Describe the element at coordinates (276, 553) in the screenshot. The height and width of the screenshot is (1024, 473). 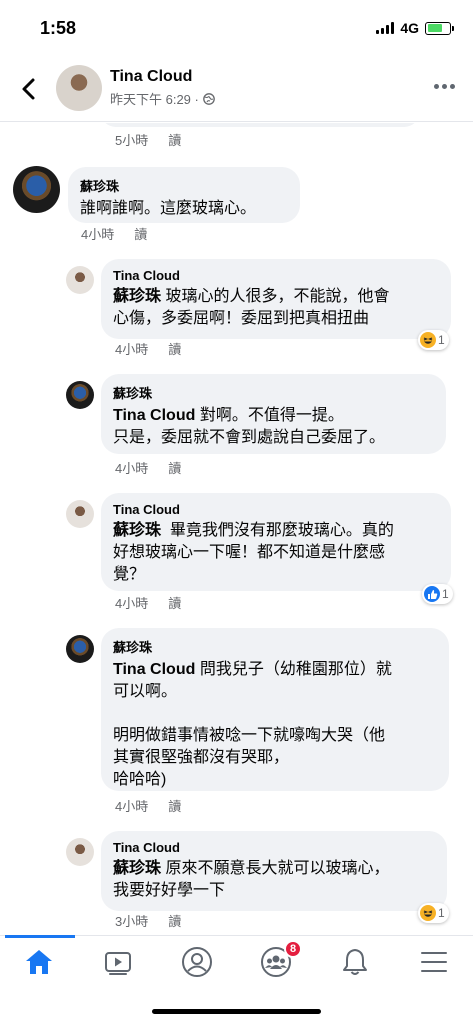
I see `comment-text: 蘇珍珠 畢竟我們沒有那麼玻璃心。真的 好想玻璃心一下喔！都不知道是什麼感 覺？` at that location.